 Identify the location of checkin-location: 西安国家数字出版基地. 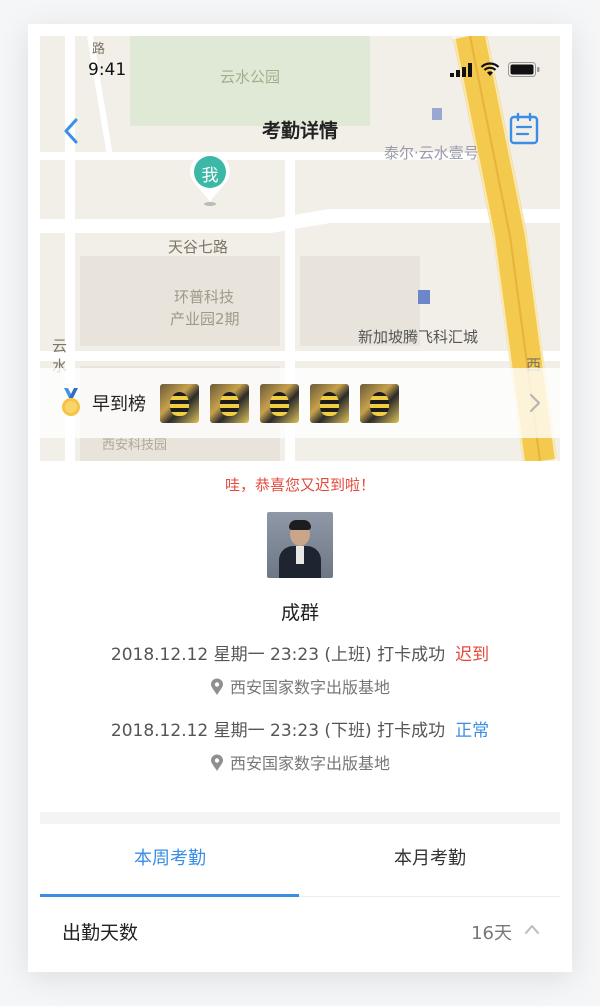
(300, 686).